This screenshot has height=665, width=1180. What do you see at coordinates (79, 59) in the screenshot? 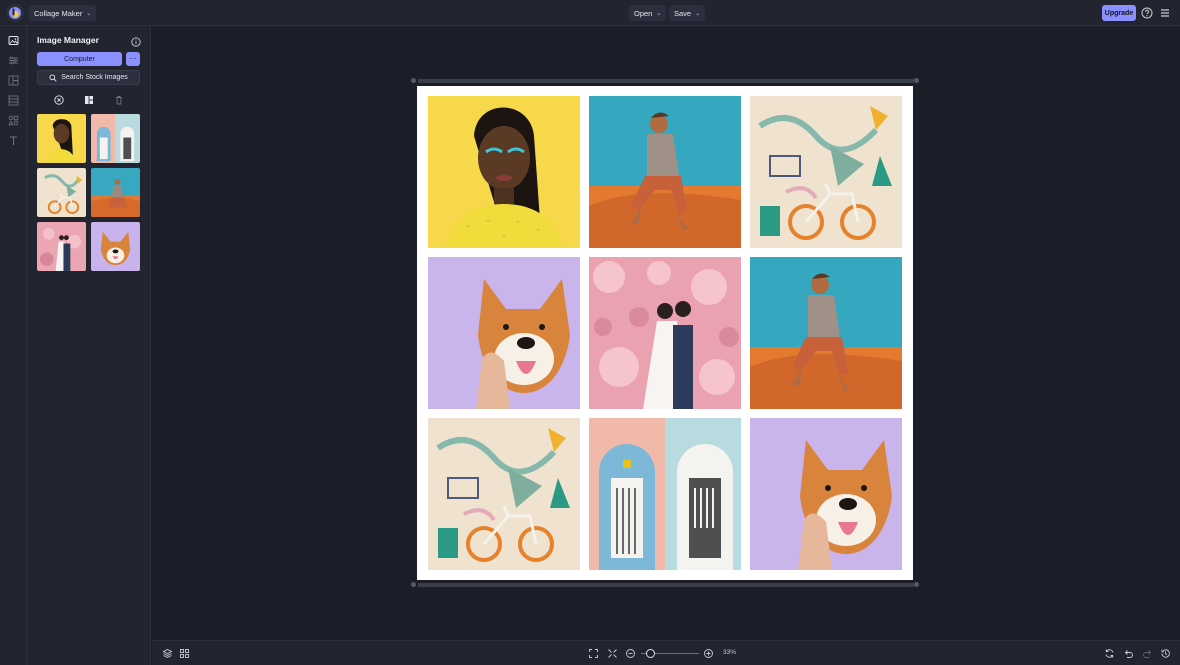
I see `computer-upload-button: Computer` at bounding box center [79, 59].